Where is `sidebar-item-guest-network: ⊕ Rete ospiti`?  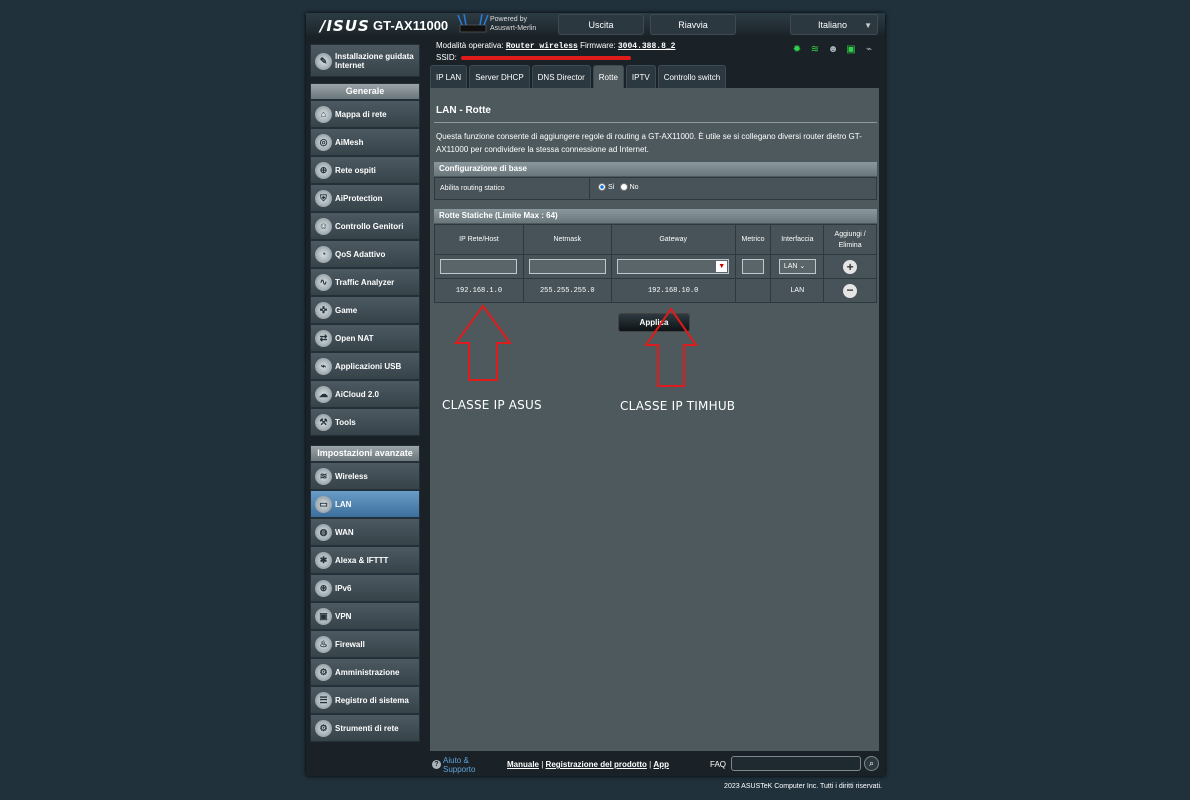 sidebar-item-guest-network: ⊕ Rete ospiti is located at coordinates (365, 170).